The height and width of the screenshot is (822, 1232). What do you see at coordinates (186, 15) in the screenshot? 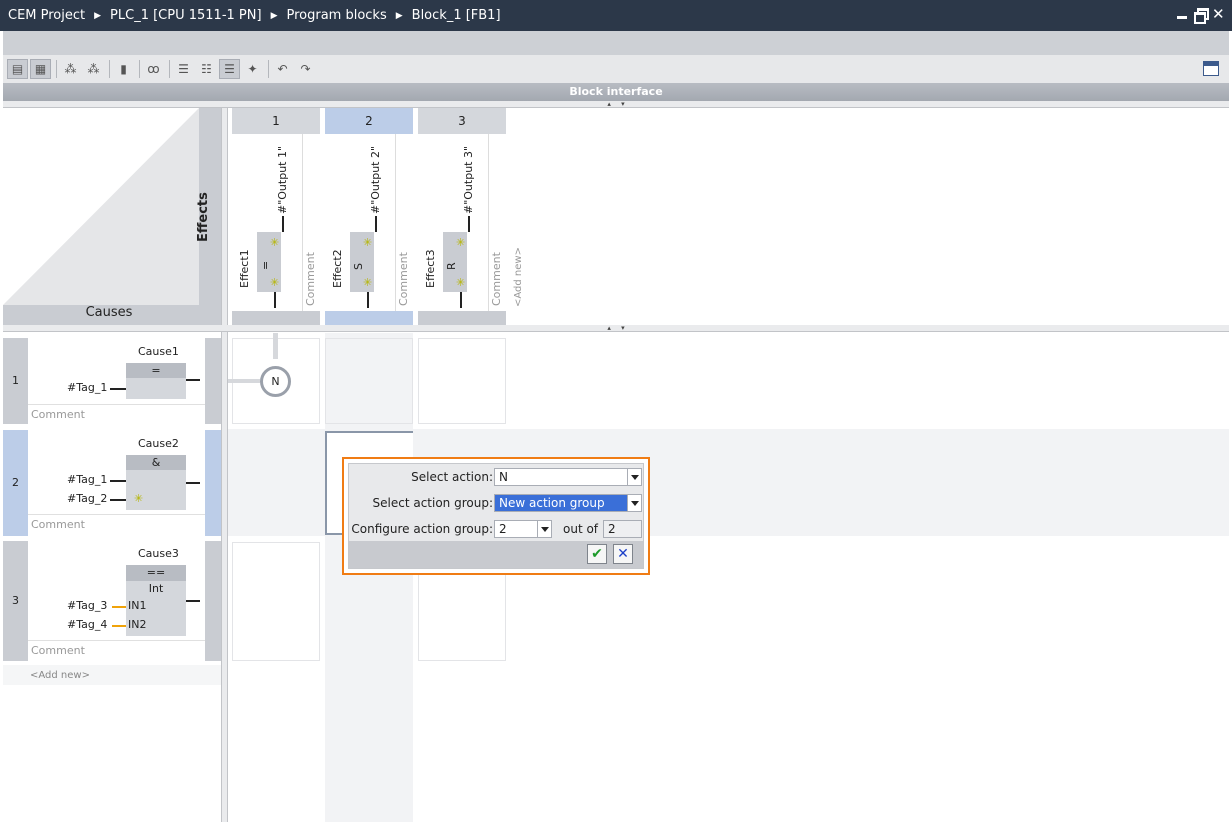
I see `breadcrumb-plc: PLC_1 [CPU 1511-1 PN]` at bounding box center [186, 15].